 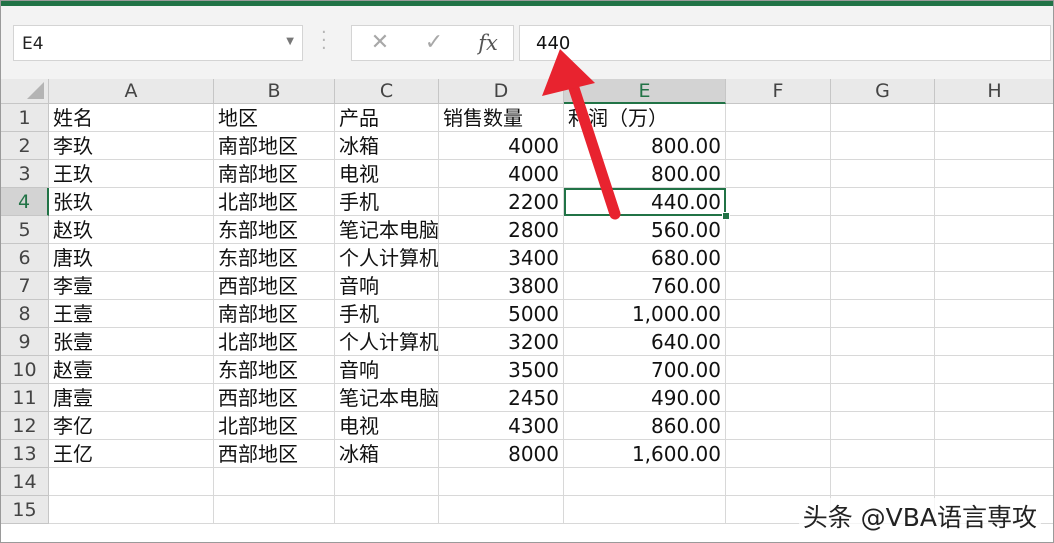 I want to click on cell-b11: 西部地区, so click(x=274, y=398).